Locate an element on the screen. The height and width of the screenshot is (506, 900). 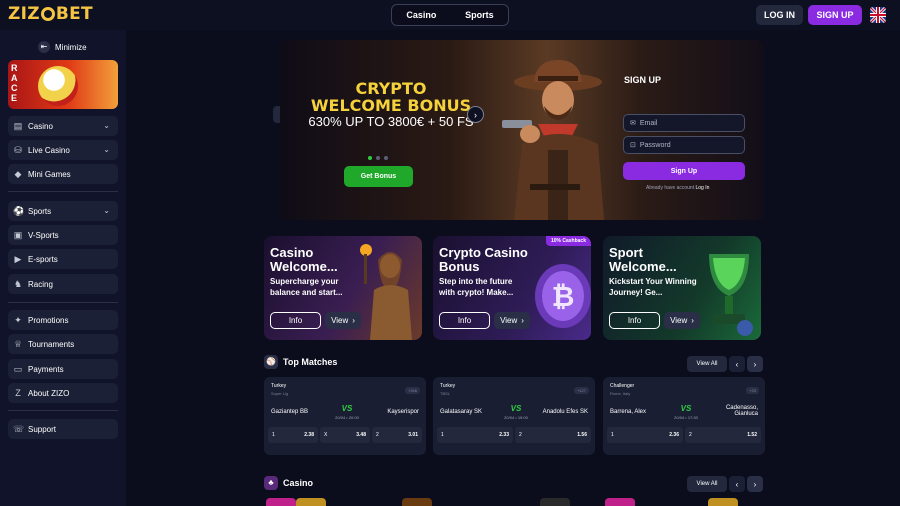
match-sub-league: Rome, Italy is located at coordinates (620, 393).